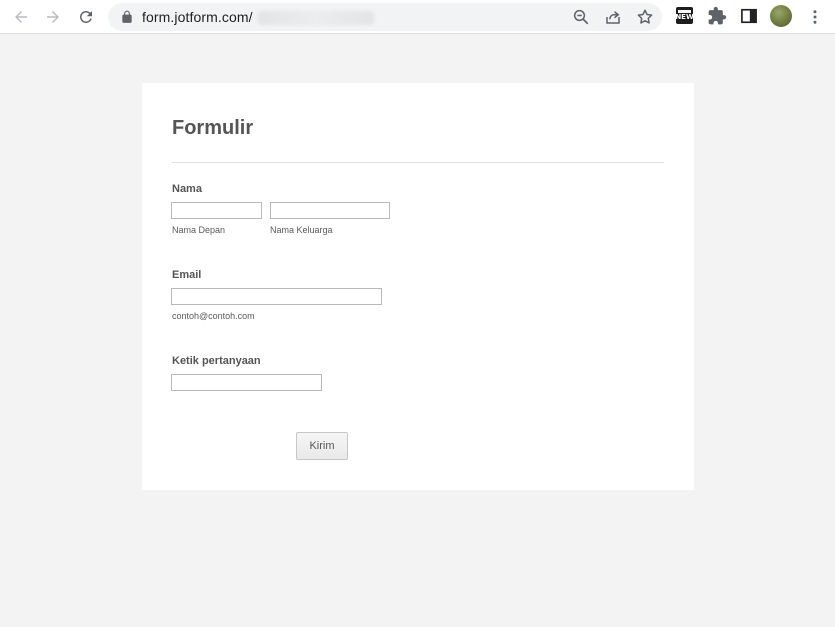  I want to click on first-name-input, so click(216, 210).